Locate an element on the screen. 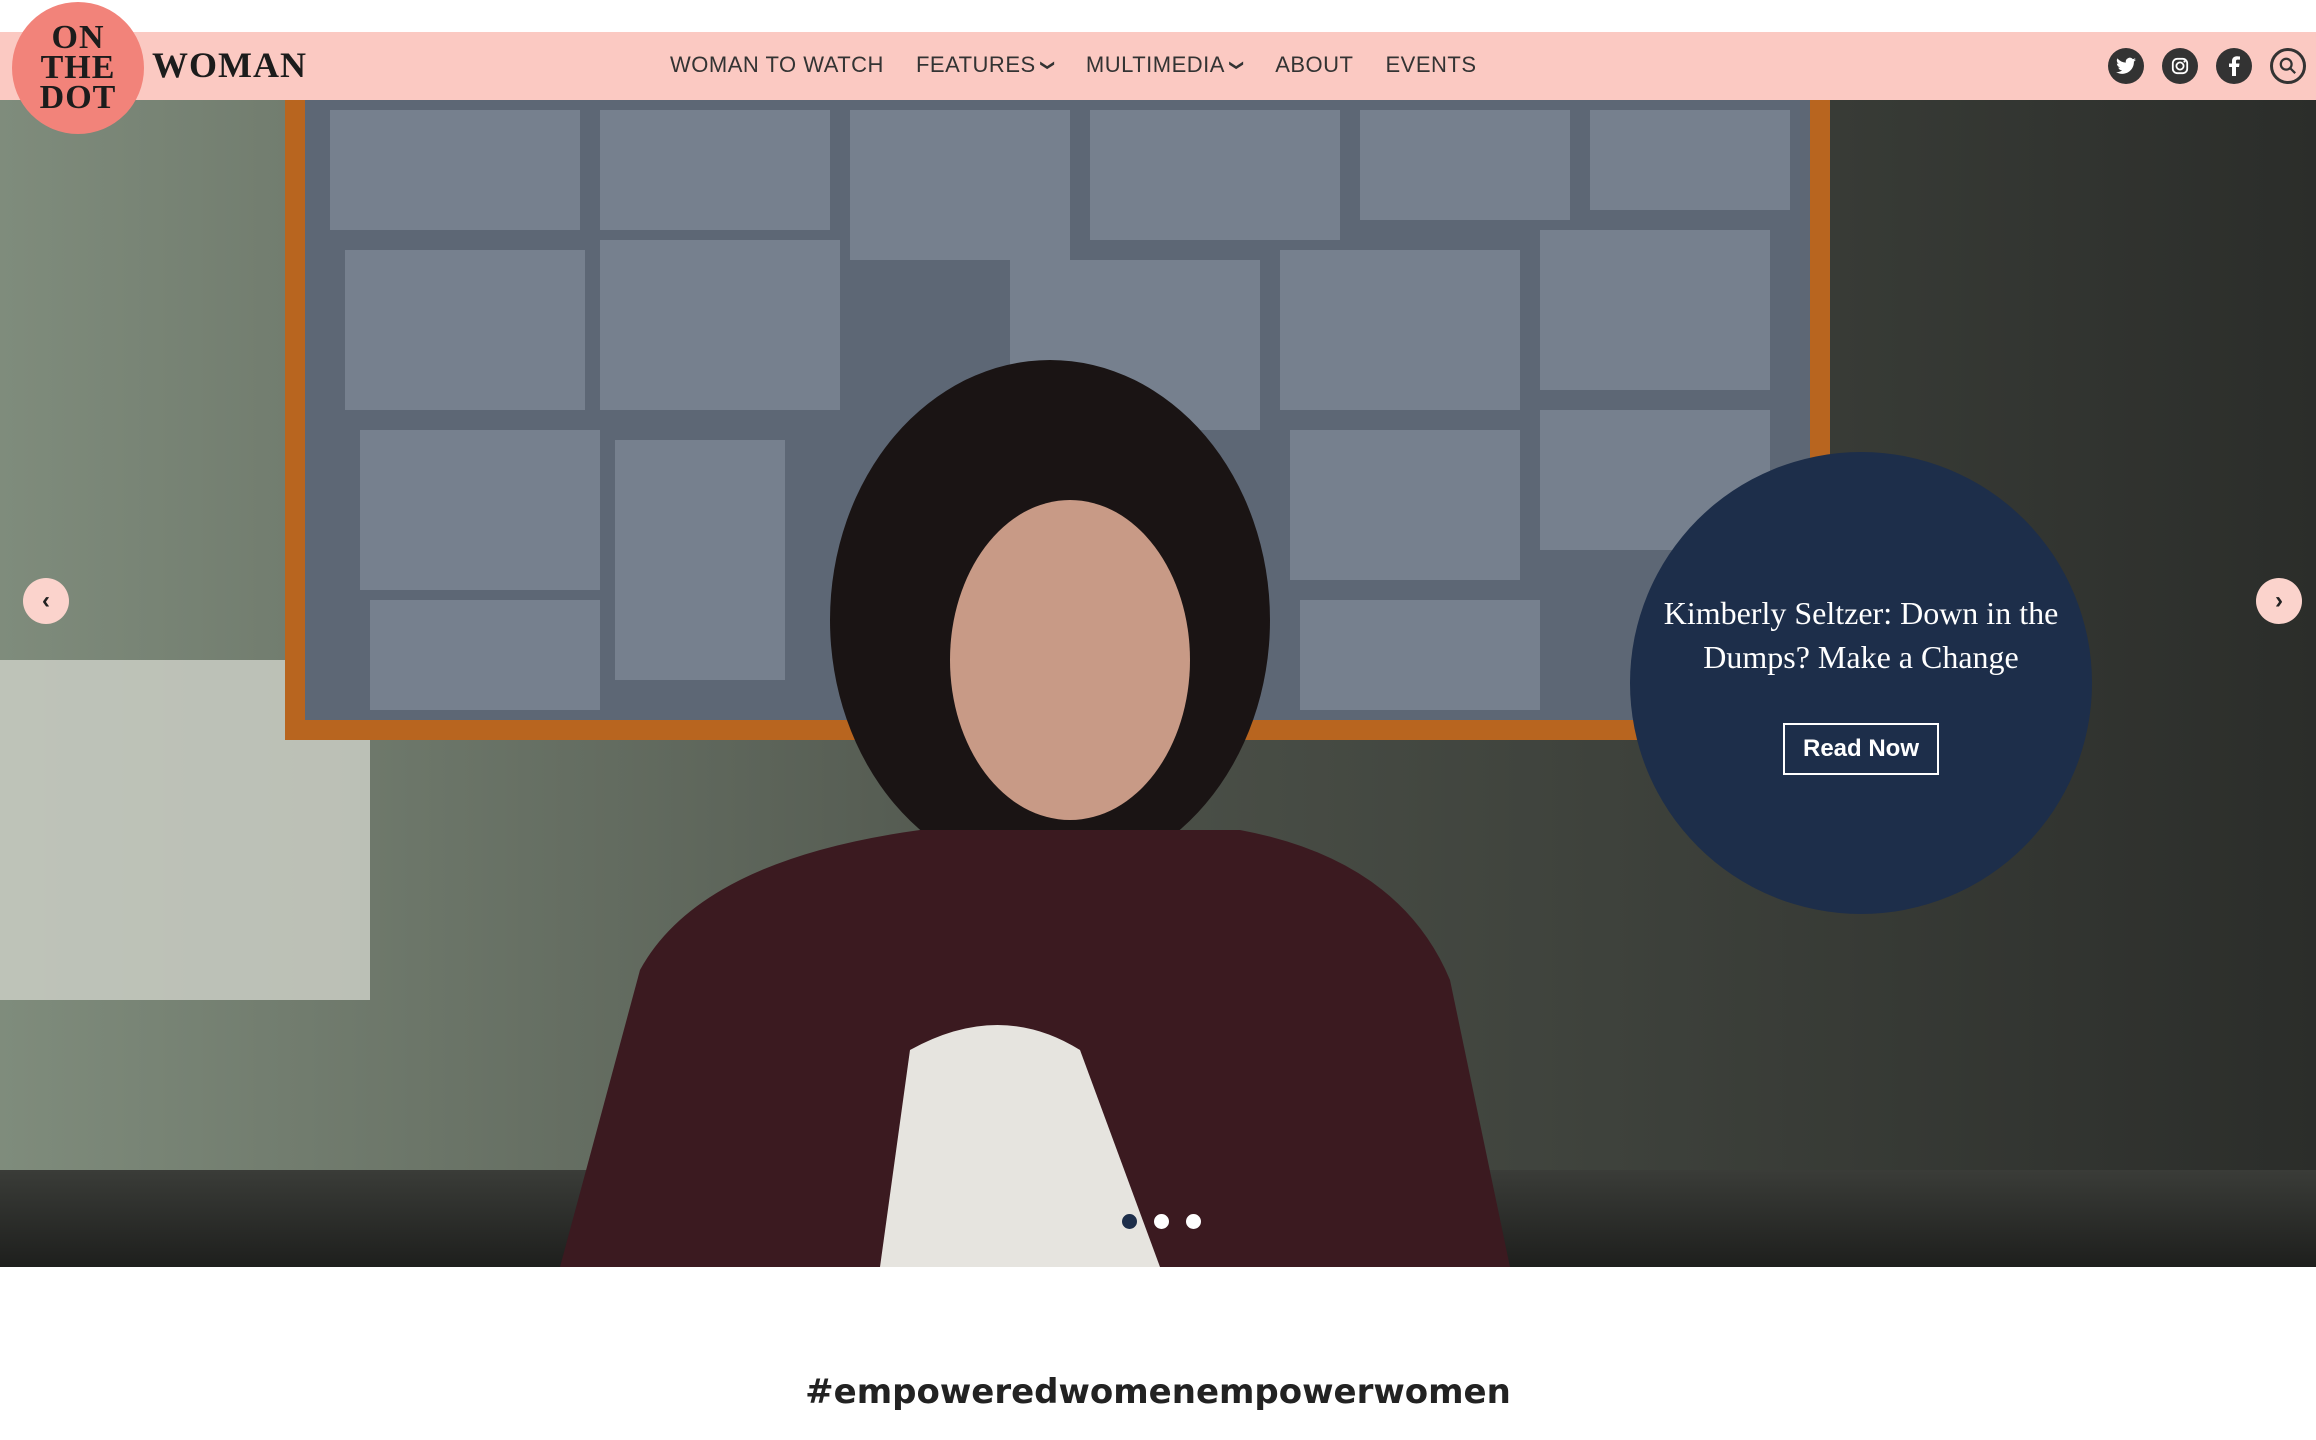  nav-item-multimedia: MULTIMEDIA ❯ is located at coordinates (1165, 65).